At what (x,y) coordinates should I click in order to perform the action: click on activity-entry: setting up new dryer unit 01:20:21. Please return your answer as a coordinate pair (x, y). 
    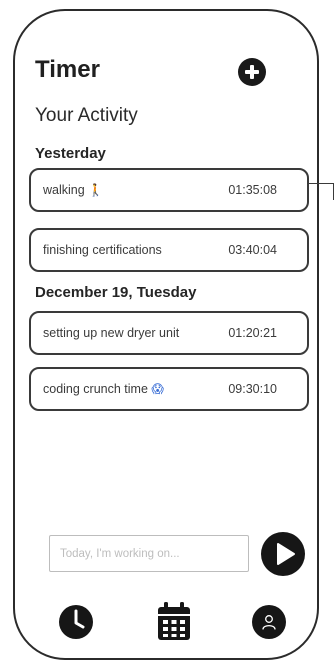
    Looking at the image, I should click on (169, 333).